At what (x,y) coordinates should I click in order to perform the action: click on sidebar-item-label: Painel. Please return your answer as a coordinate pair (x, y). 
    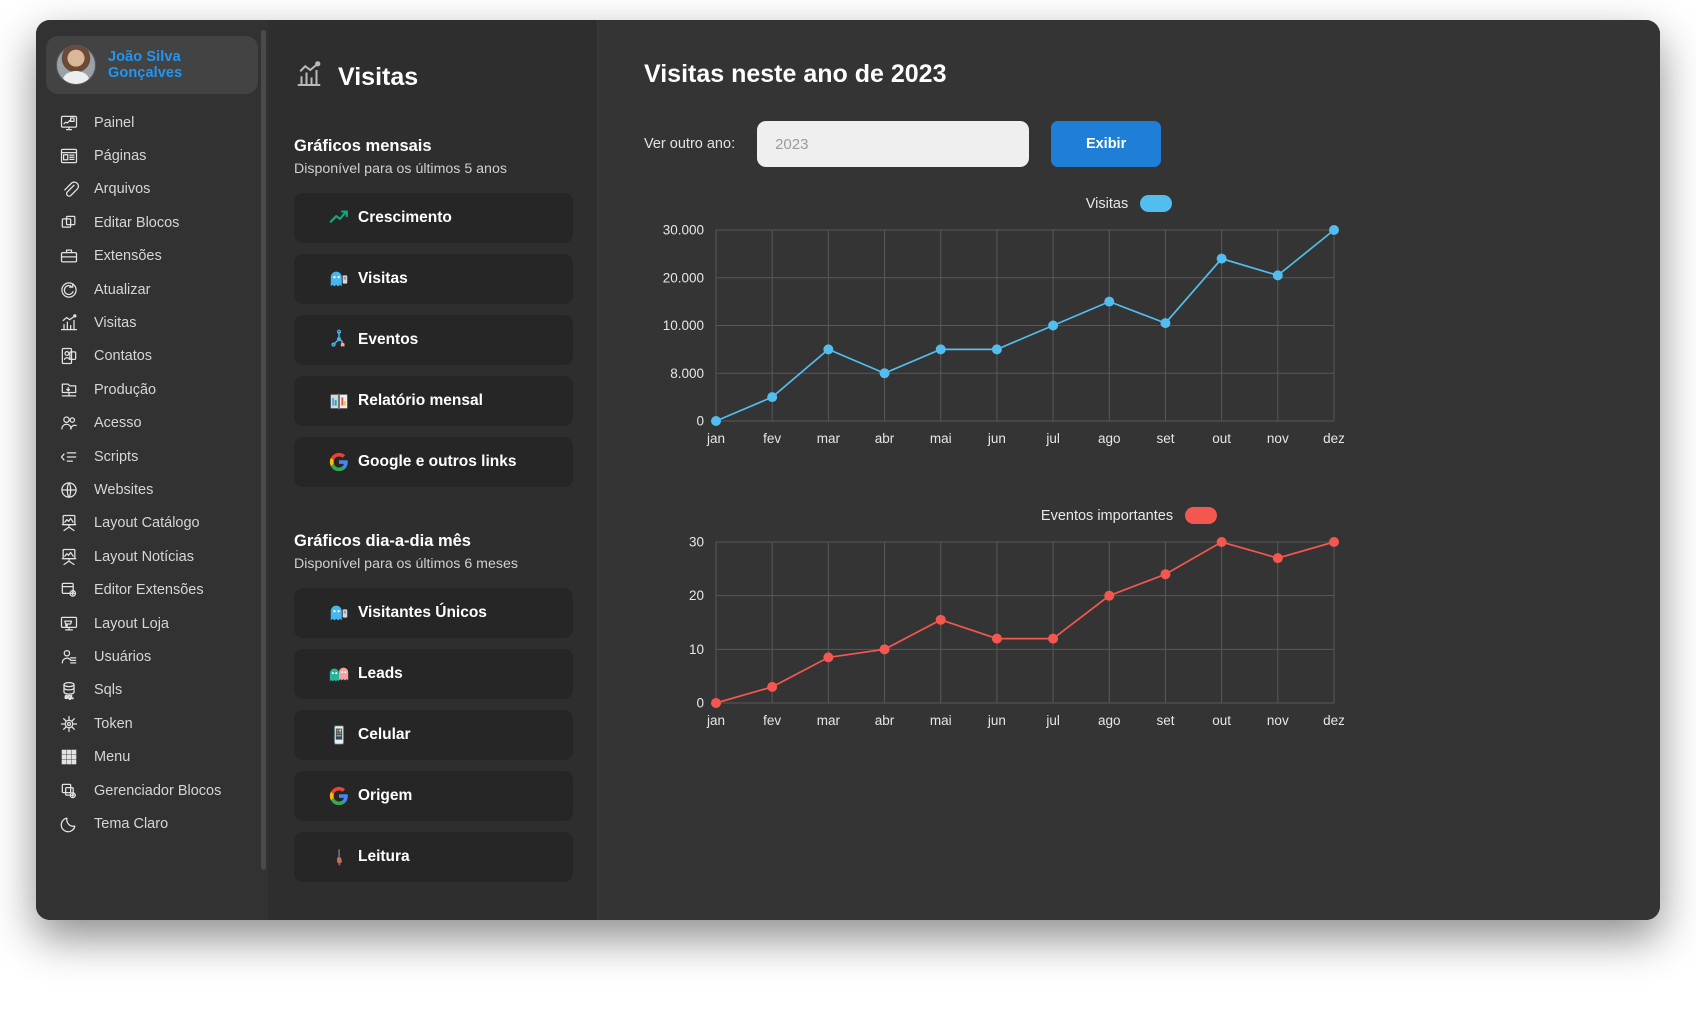
    Looking at the image, I should click on (114, 122).